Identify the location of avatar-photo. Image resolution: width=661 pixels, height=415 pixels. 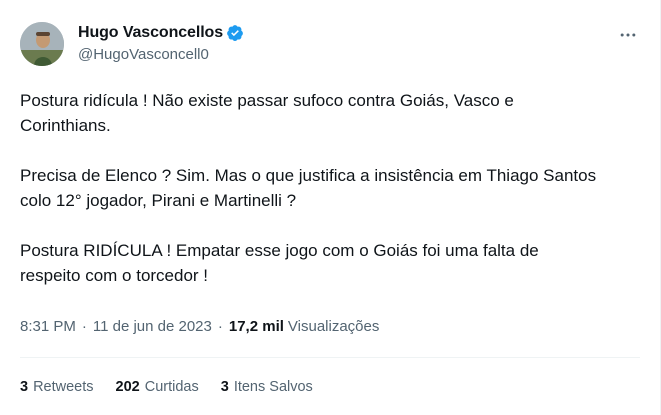
(42, 44).